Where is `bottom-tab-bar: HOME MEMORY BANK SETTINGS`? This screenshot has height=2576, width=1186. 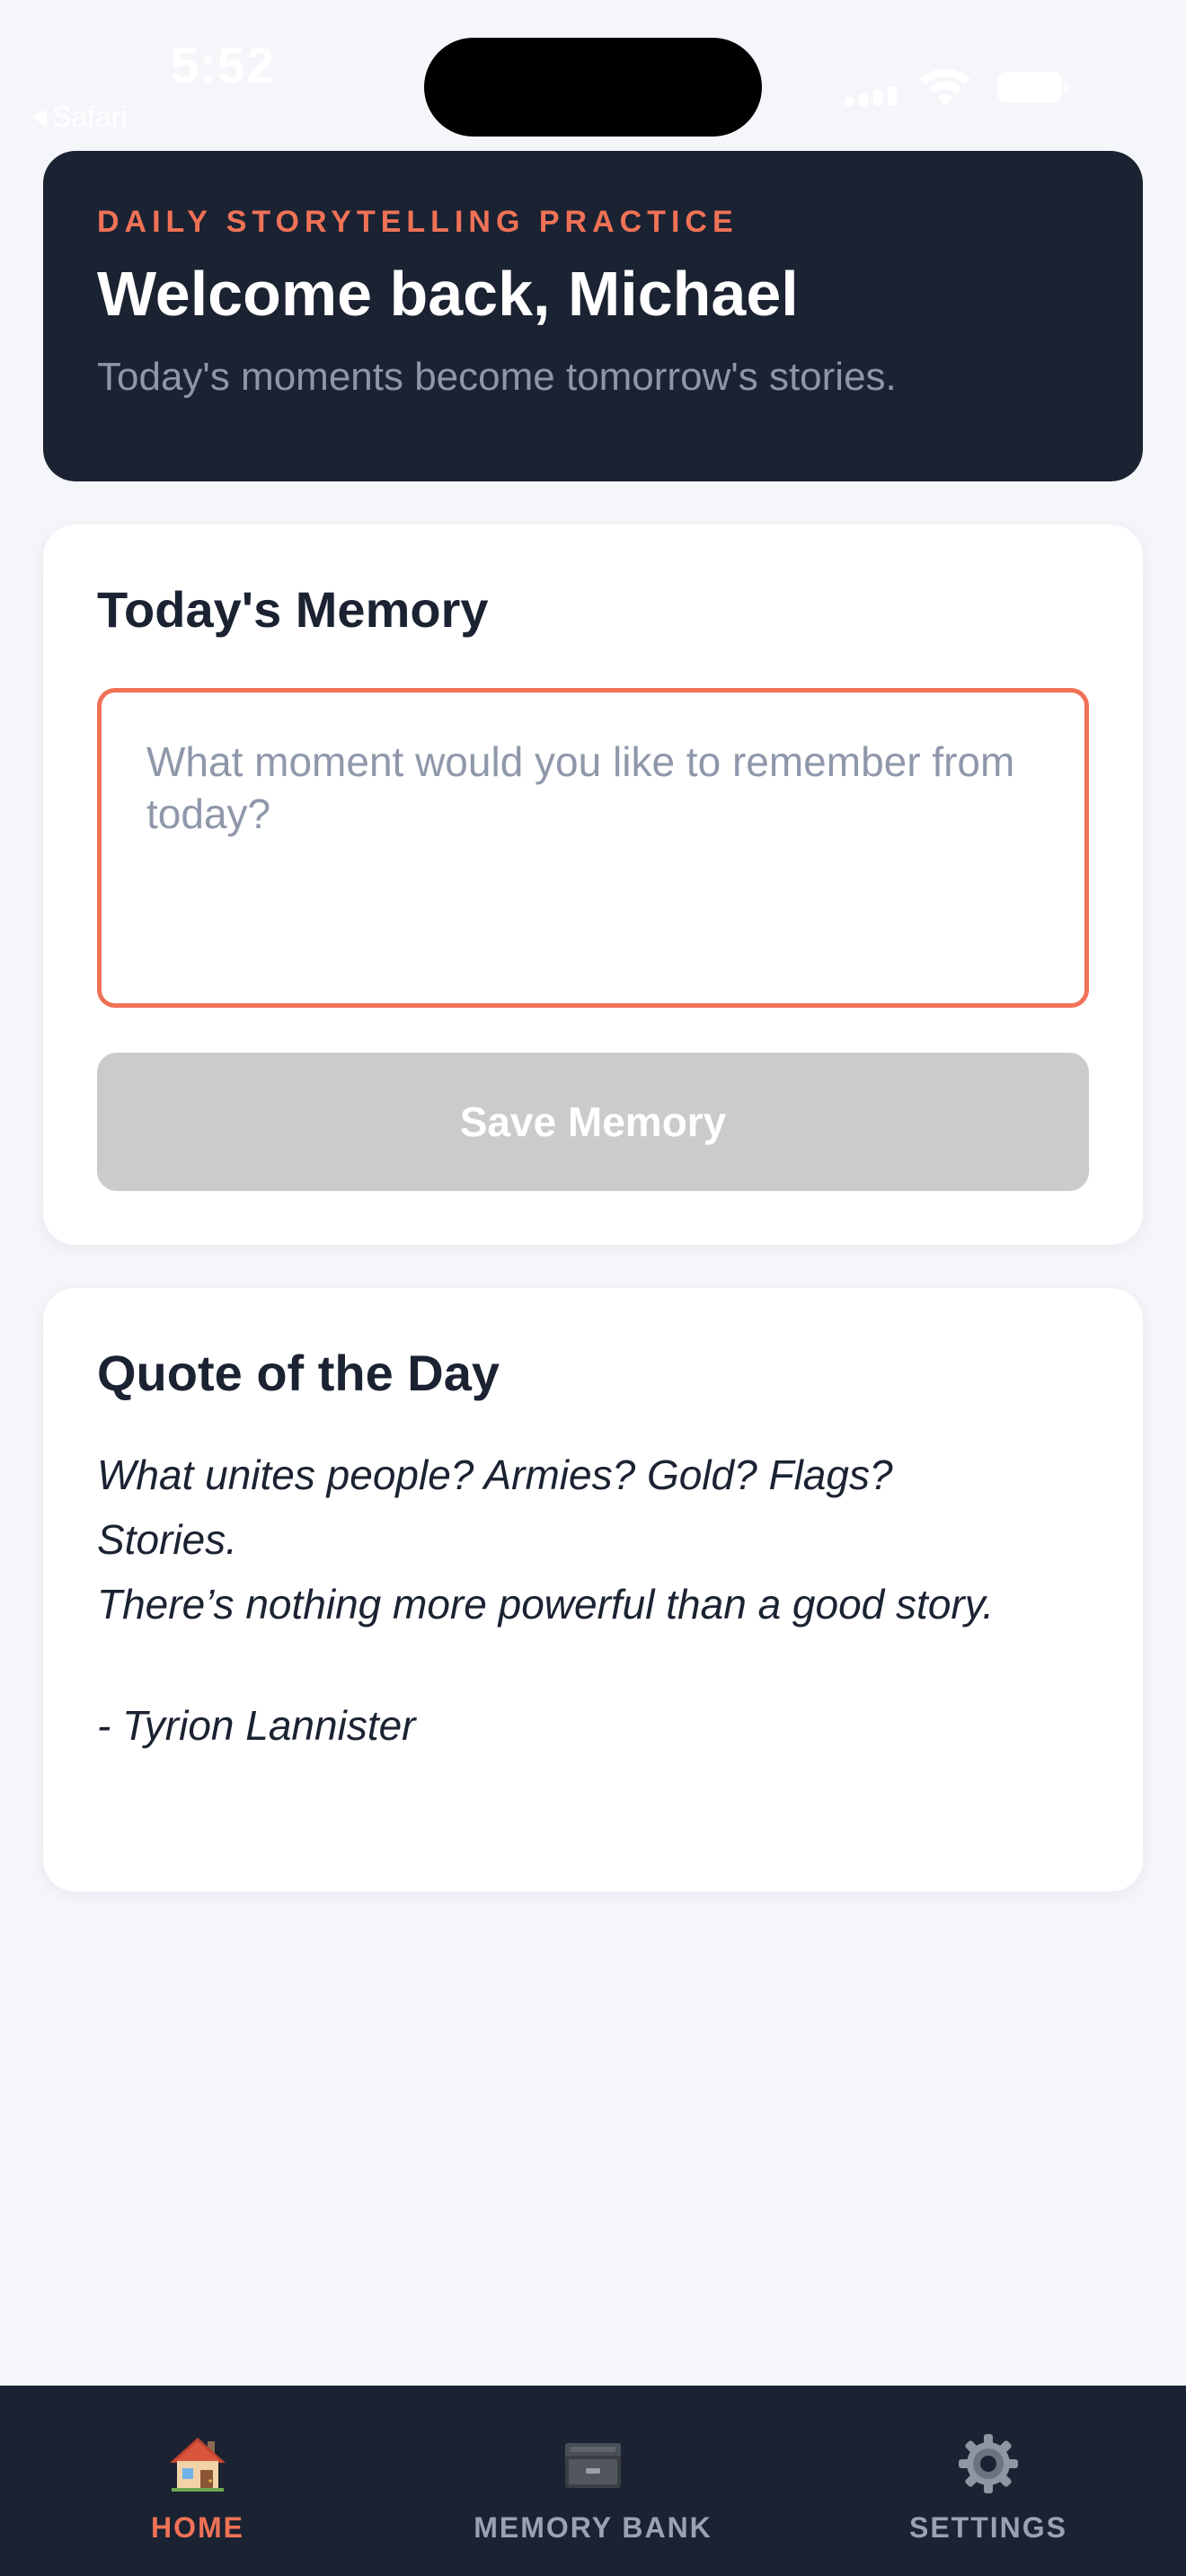 bottom-tab-bar: HOME MEMORY BANK SETTINGS is located at coordinates (593, 2481).